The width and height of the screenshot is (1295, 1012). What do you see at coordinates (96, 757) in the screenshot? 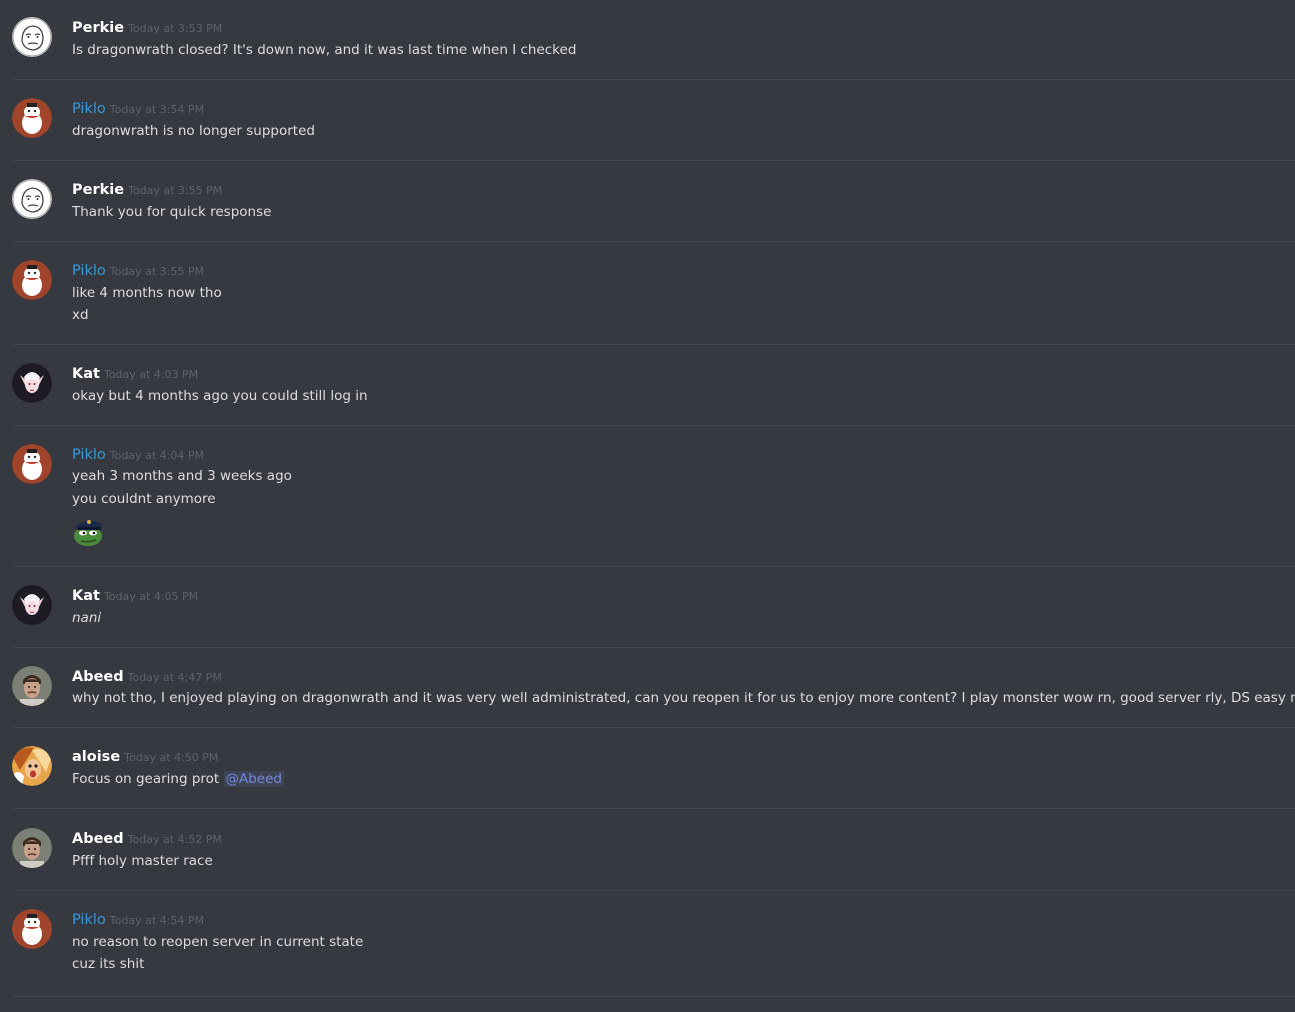
I see `username: aloise` at bounding box center [96, 757].